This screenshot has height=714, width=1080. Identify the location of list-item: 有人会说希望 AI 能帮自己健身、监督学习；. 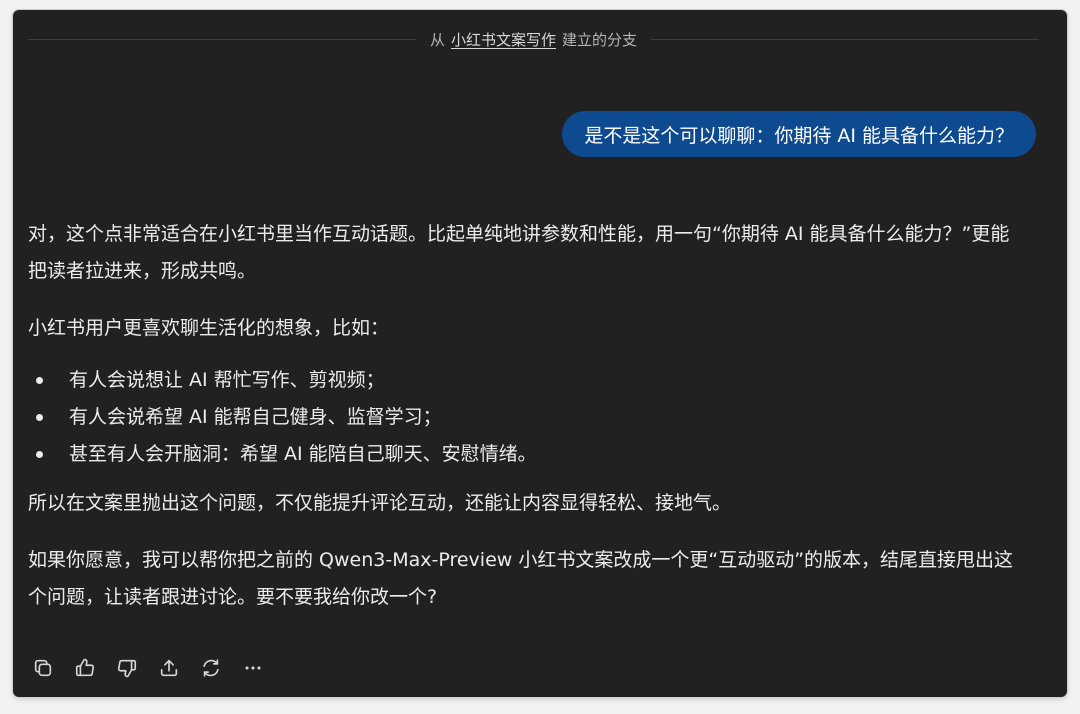
(528, 417).